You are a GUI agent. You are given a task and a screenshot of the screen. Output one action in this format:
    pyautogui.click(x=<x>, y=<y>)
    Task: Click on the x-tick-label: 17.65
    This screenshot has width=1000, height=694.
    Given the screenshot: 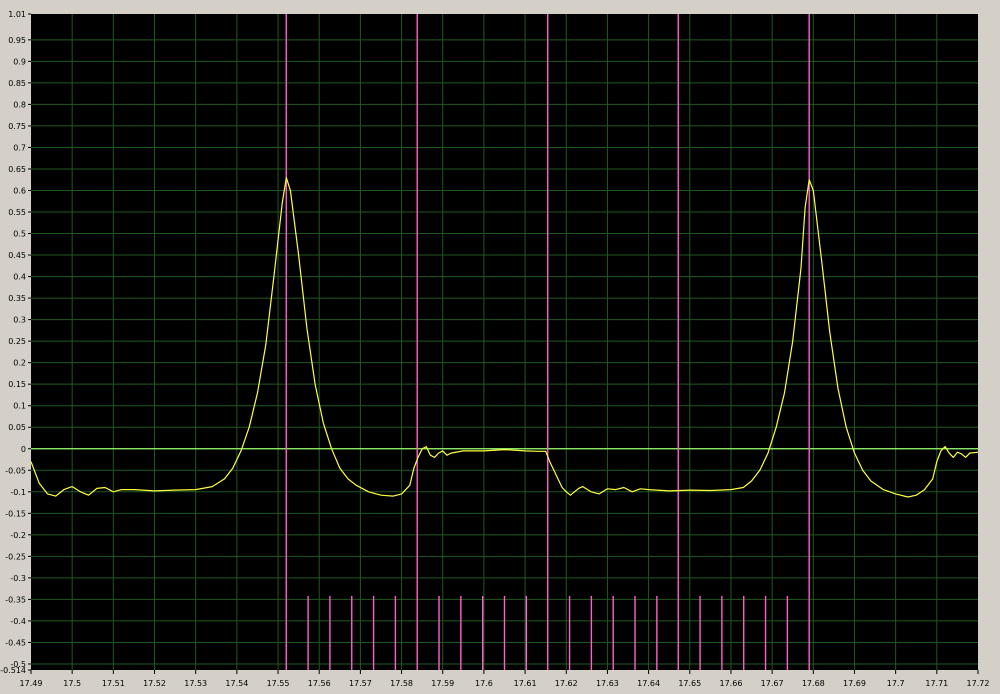 What is the action you would take?
    pyautogui.click(x=689, y=683)
    